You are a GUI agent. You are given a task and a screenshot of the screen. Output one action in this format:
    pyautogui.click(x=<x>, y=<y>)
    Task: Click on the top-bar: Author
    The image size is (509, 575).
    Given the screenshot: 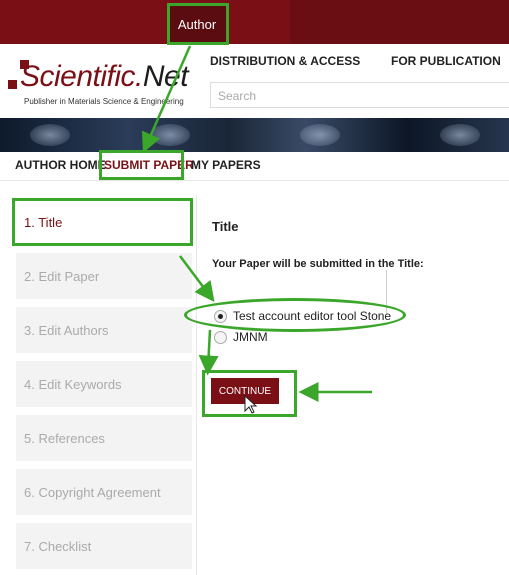 What is the action you would take?
    pyautogui.click(x=254, y=22)
    